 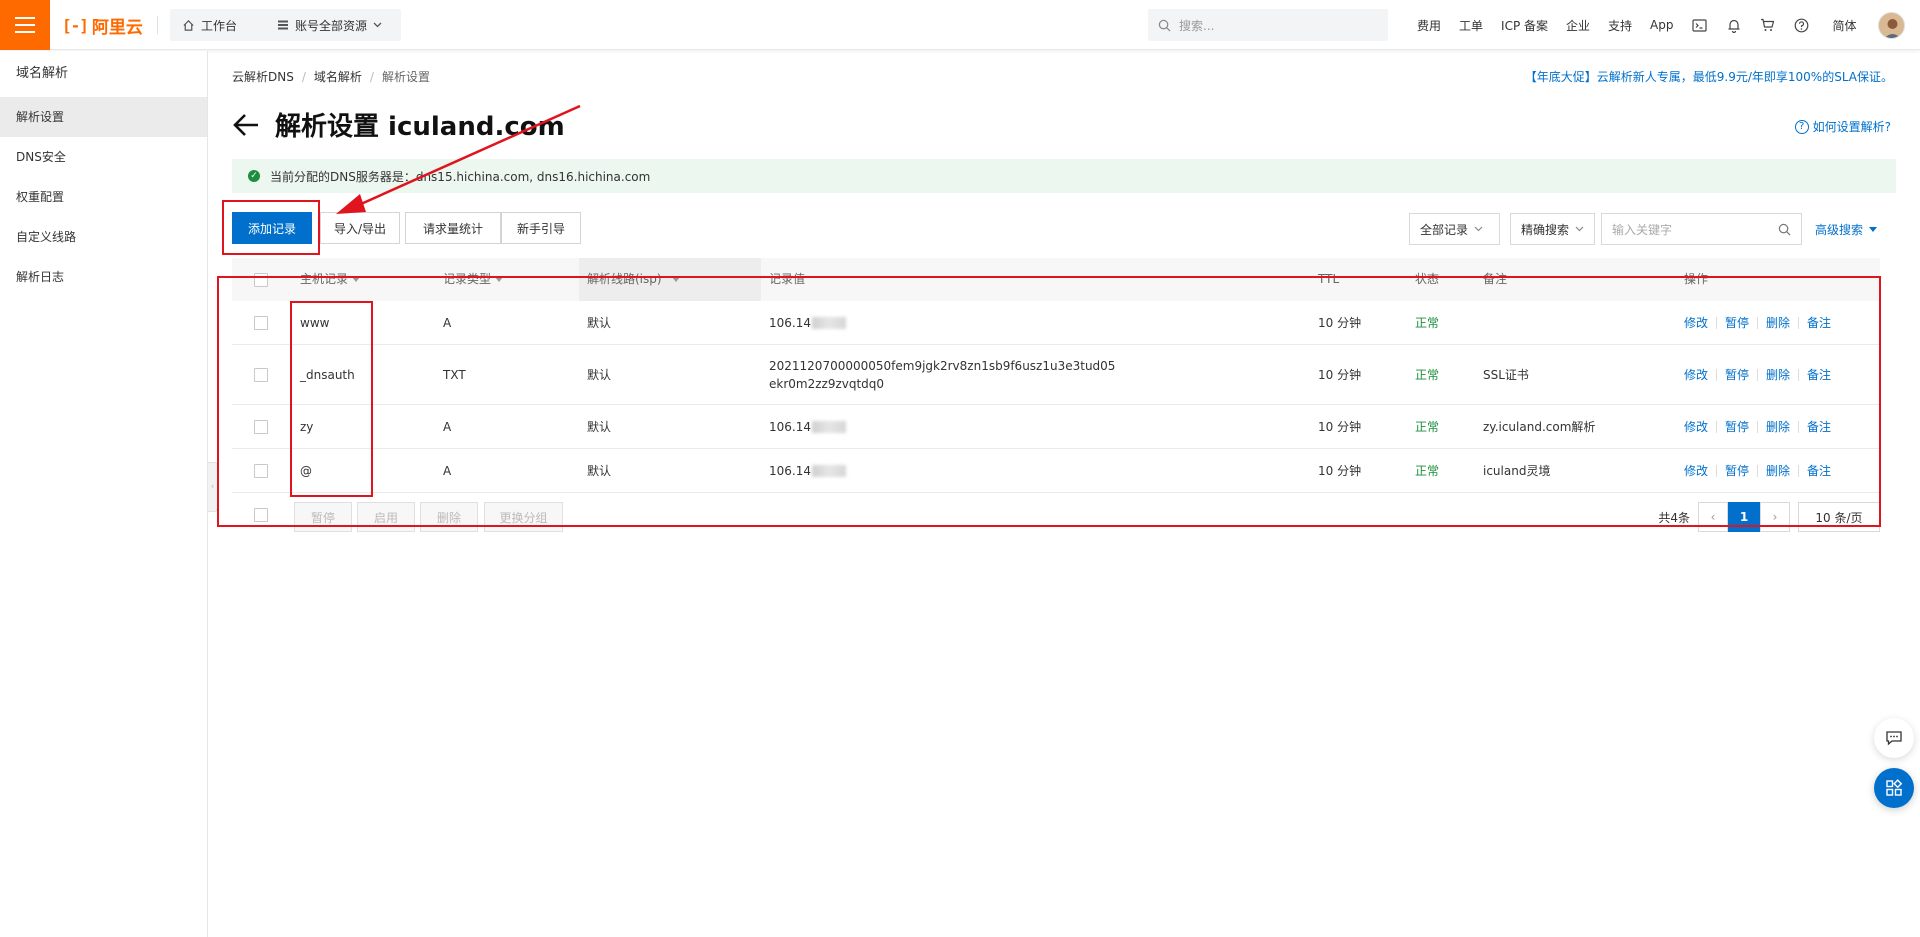 I want to click on nav-billing: 费用, so click(x=1429, y=25).